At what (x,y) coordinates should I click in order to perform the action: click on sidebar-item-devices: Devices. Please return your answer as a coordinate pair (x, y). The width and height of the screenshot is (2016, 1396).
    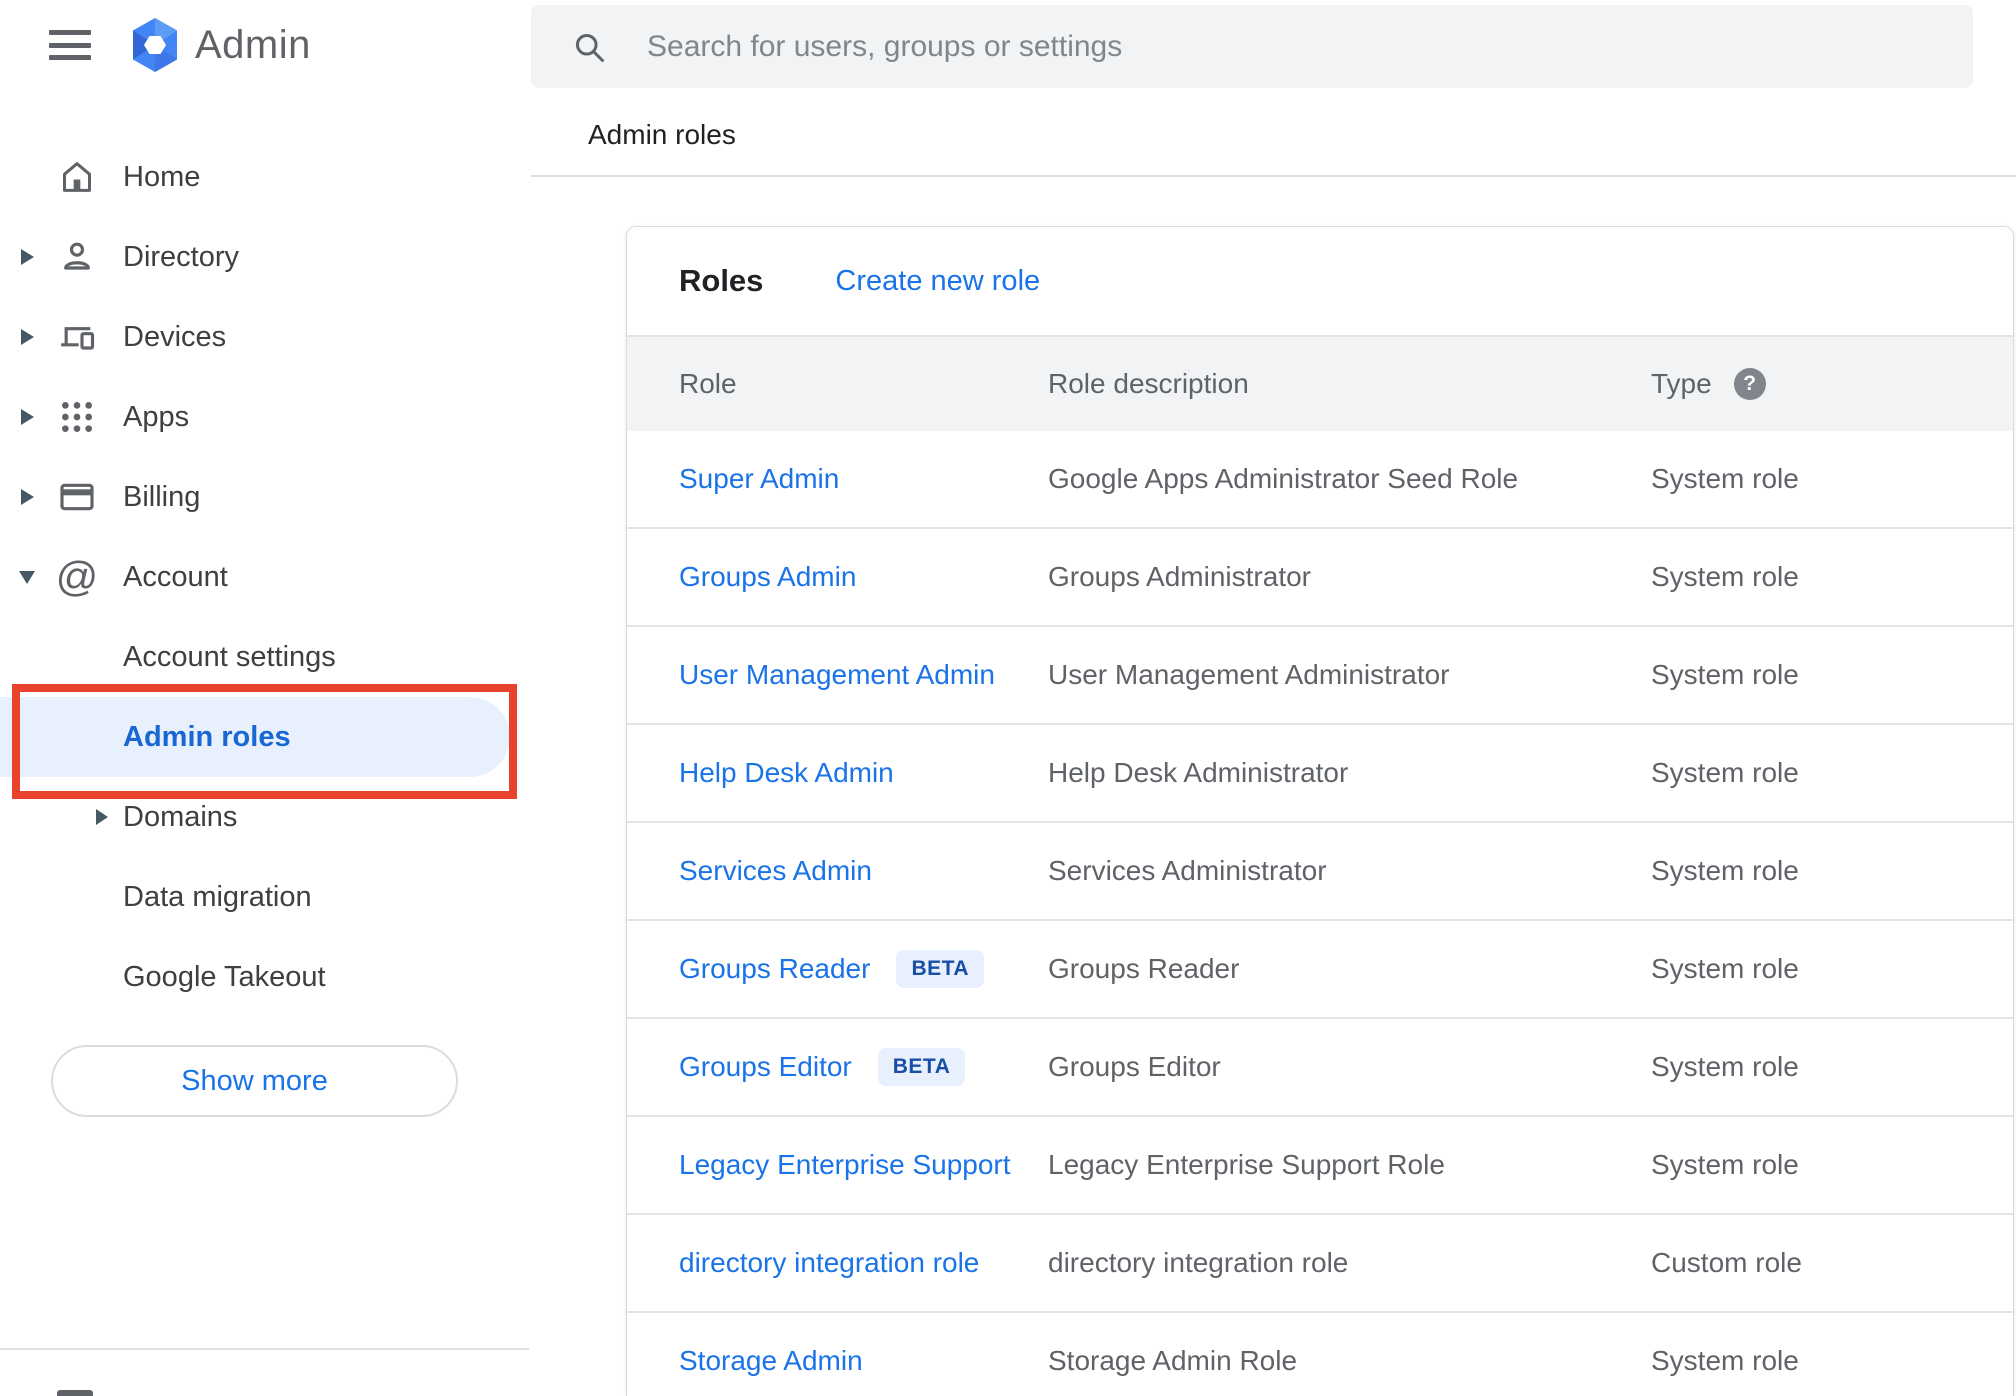
    Looking at the image, I should click on (255, 337).